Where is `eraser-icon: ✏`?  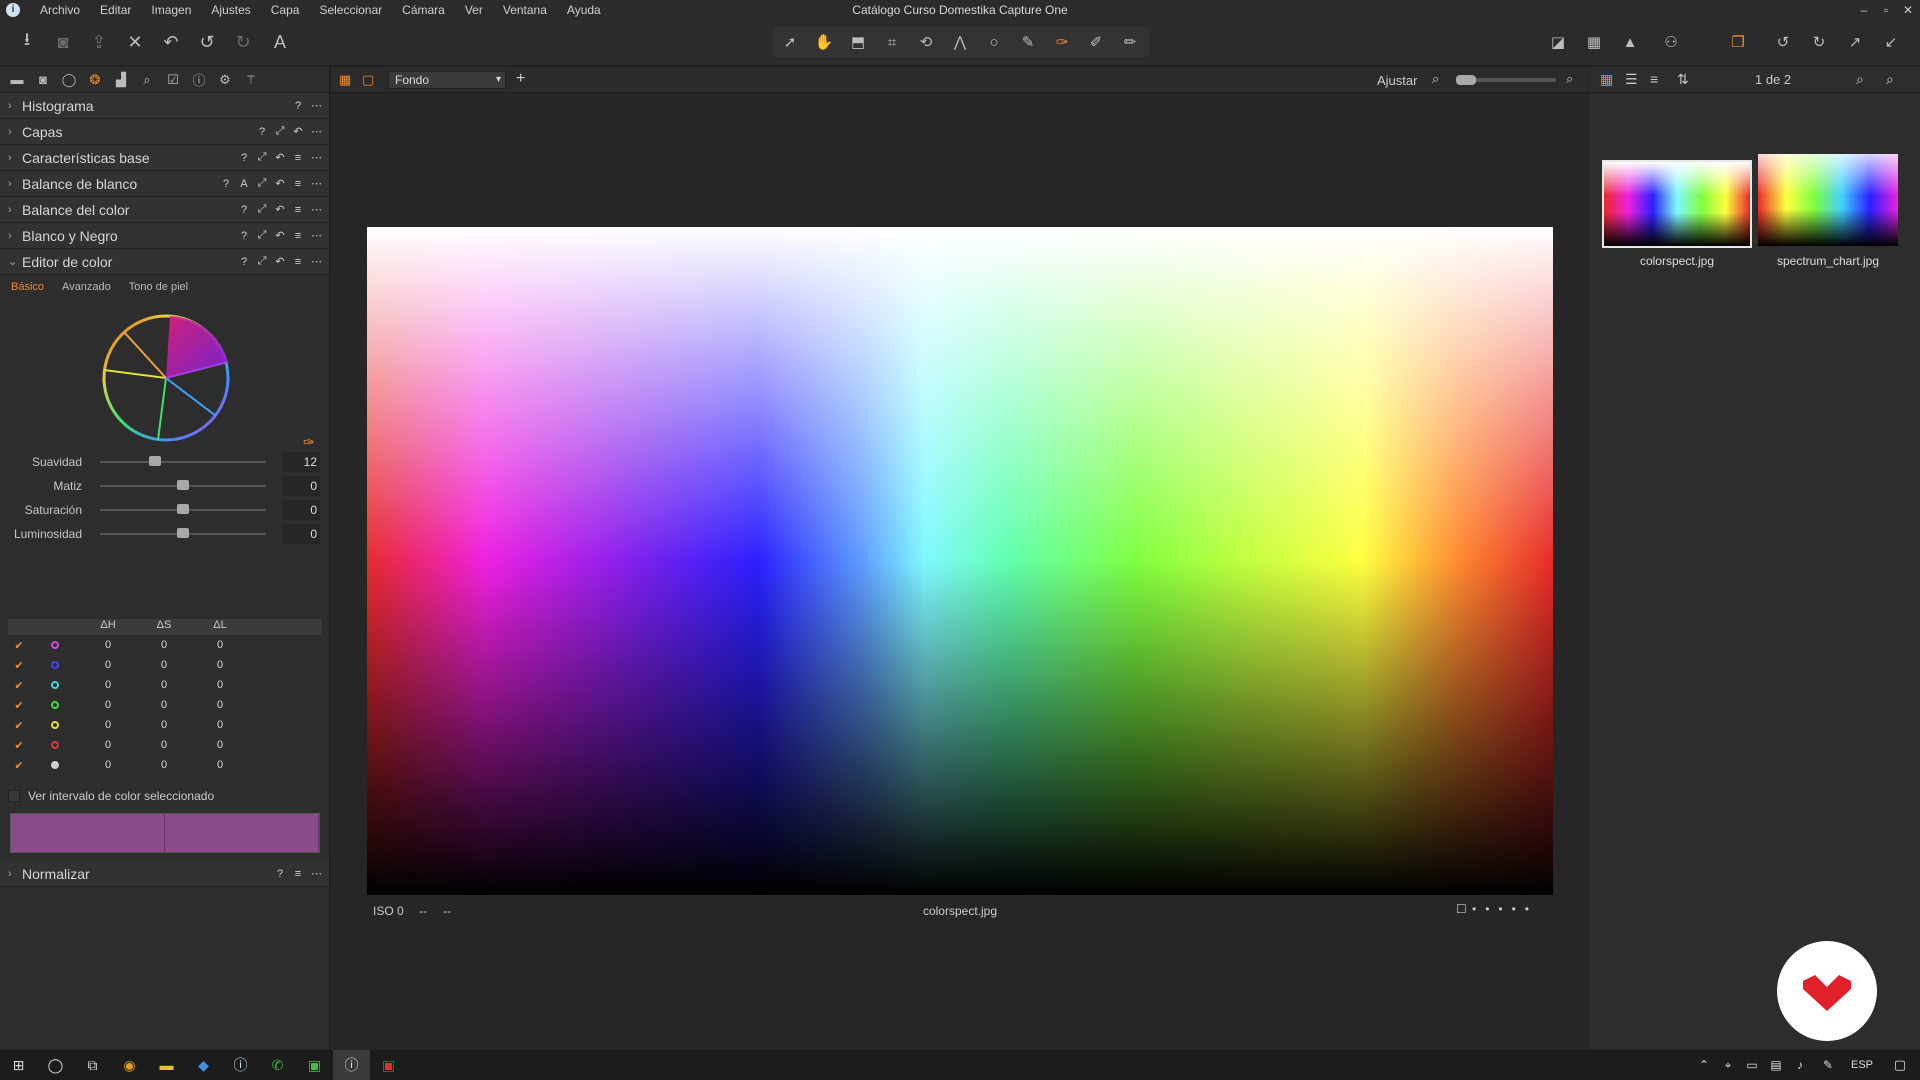
eraser-icon: ✏ is located at coordinates (1130, 42).